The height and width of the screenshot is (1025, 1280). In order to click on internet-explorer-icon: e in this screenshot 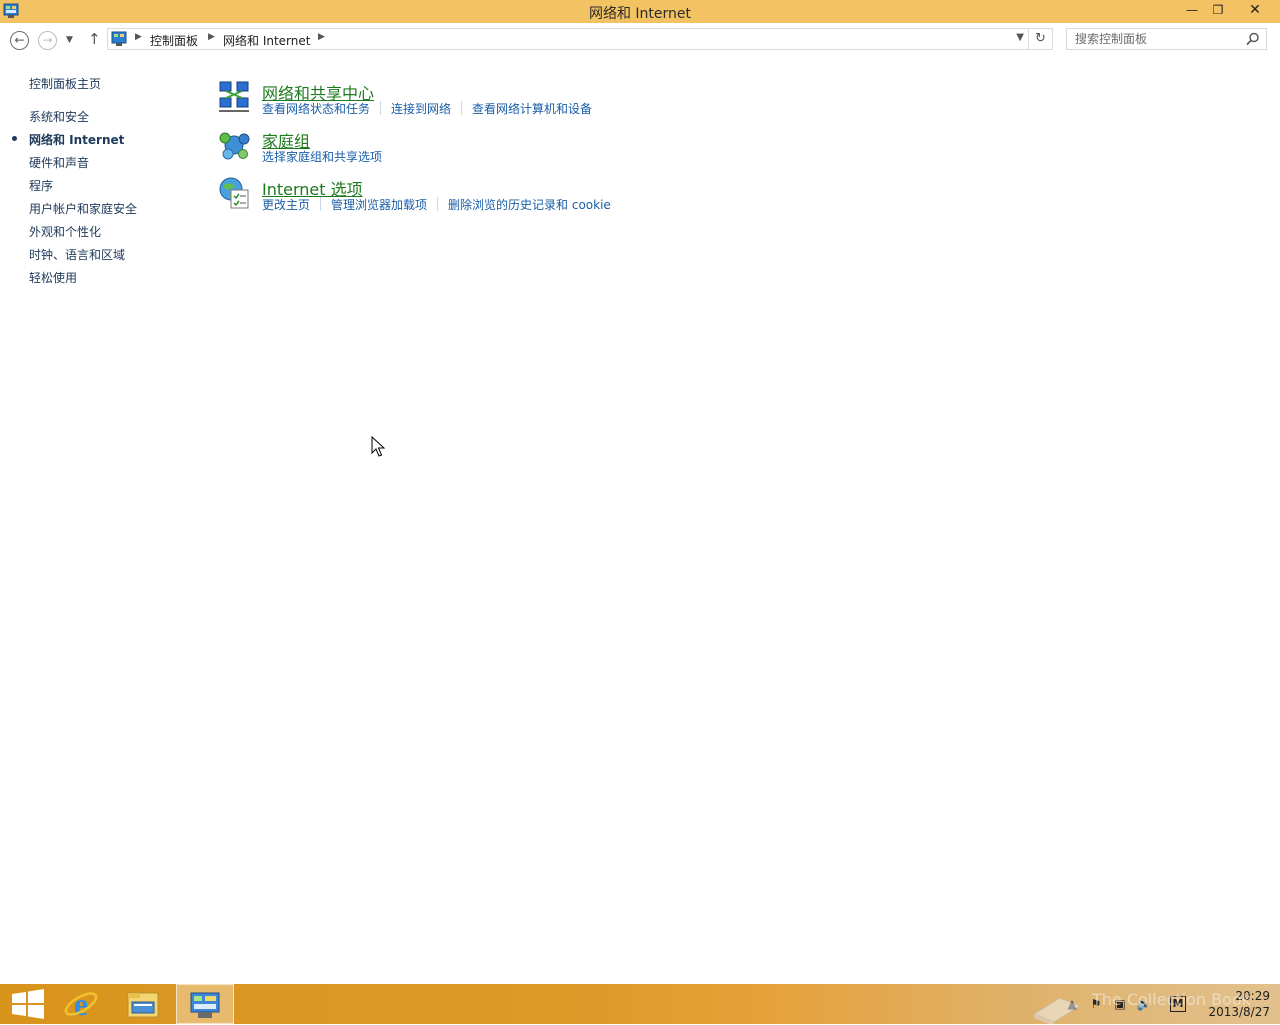, I will do `click(81, 1004)`.